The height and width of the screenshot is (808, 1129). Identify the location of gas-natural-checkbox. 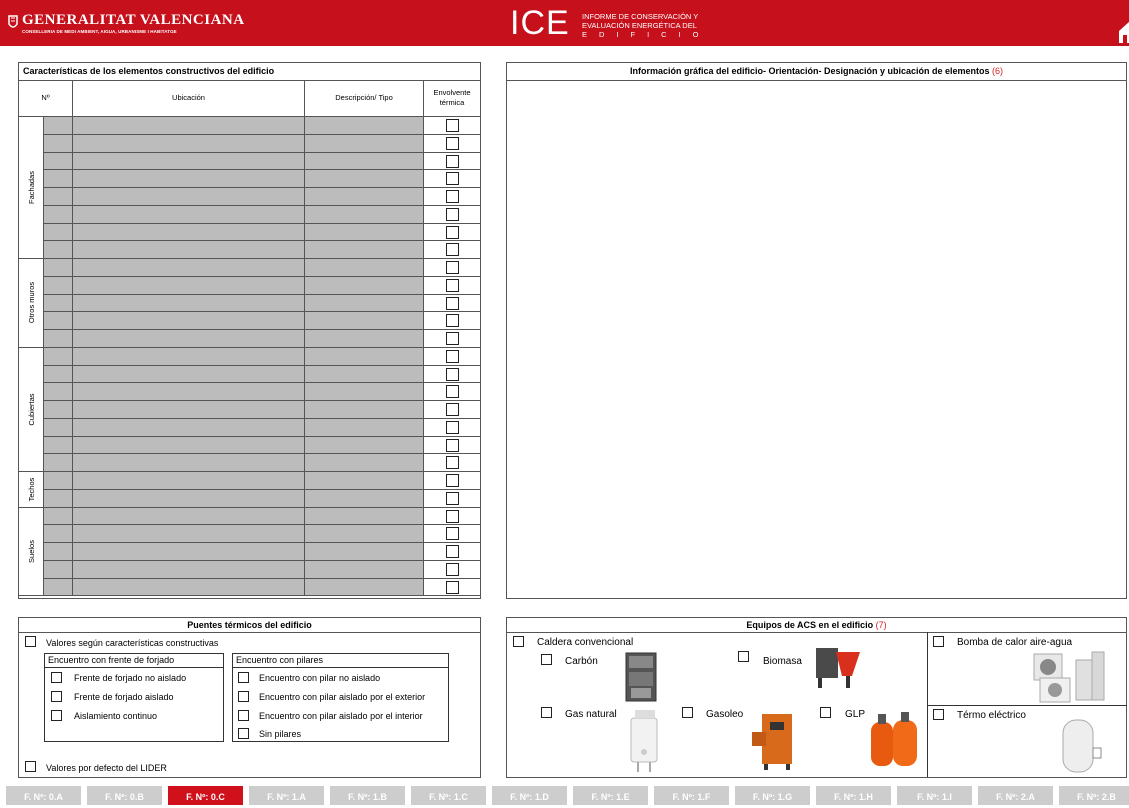
(546, 712).